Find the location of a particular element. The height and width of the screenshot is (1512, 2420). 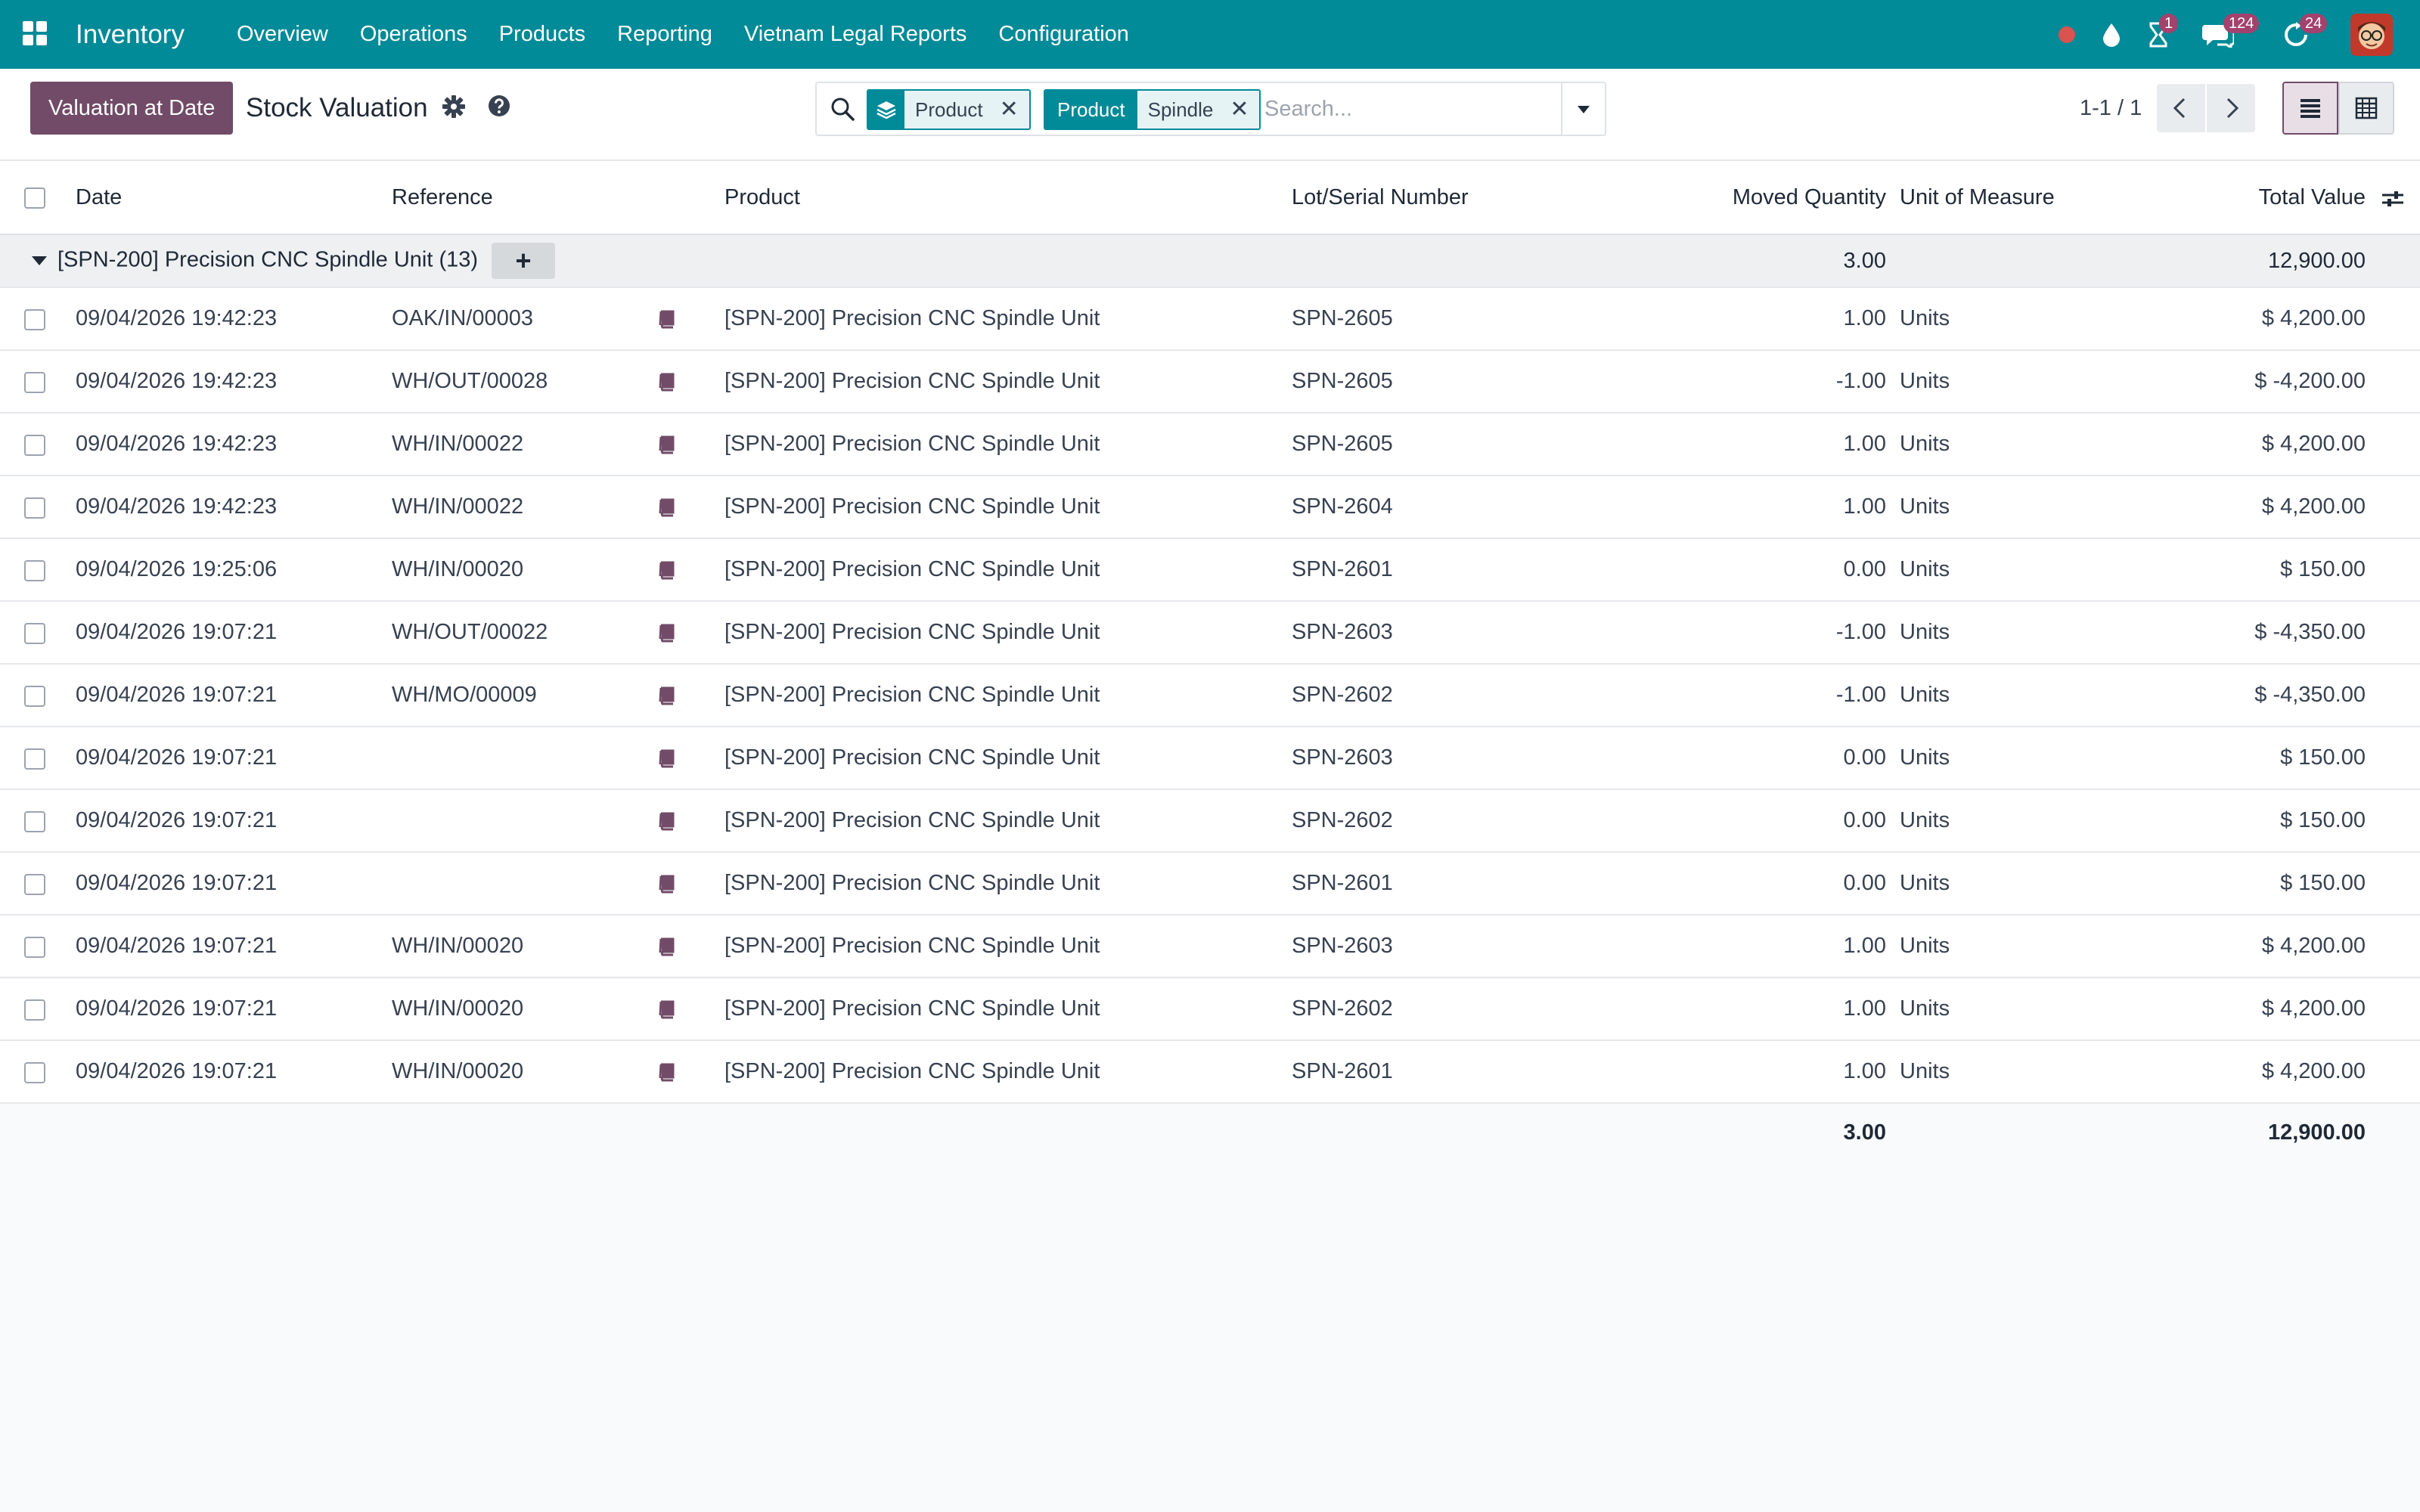

menu-overview: Overview is located at coordinates (282, 34).